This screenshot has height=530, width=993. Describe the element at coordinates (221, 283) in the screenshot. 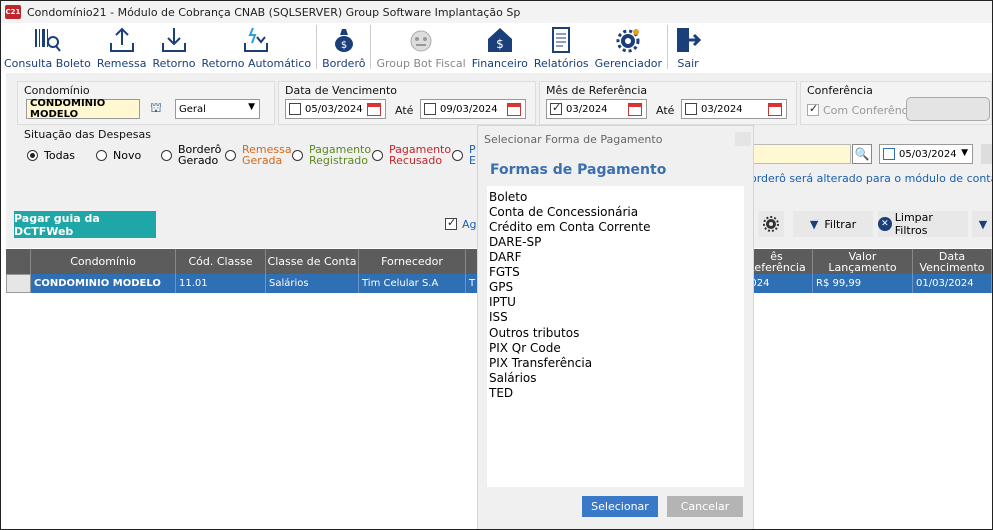

I see `cell-cod-classe: 11.01` at that location.